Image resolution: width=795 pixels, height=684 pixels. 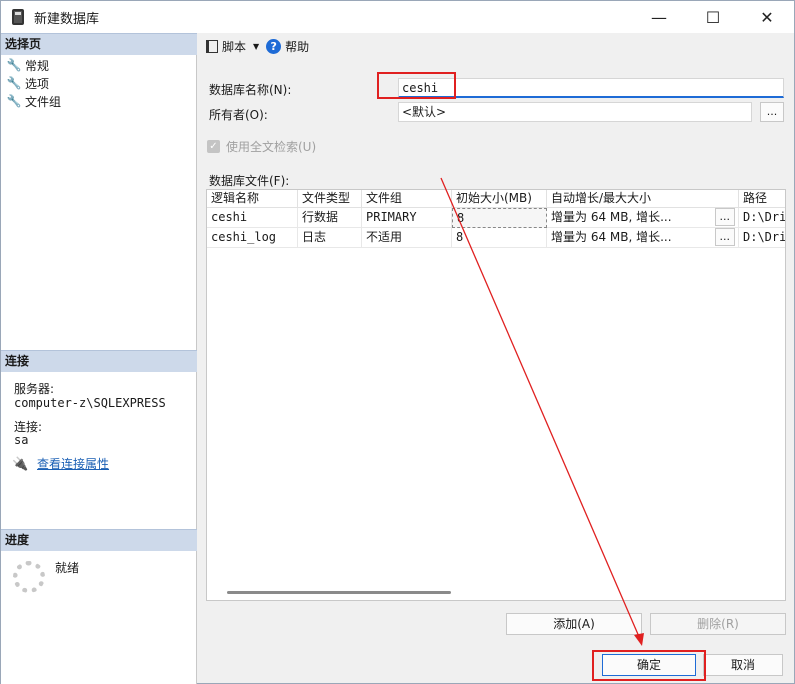 I want to click on database-app-icon, so click(x=18, y=17).